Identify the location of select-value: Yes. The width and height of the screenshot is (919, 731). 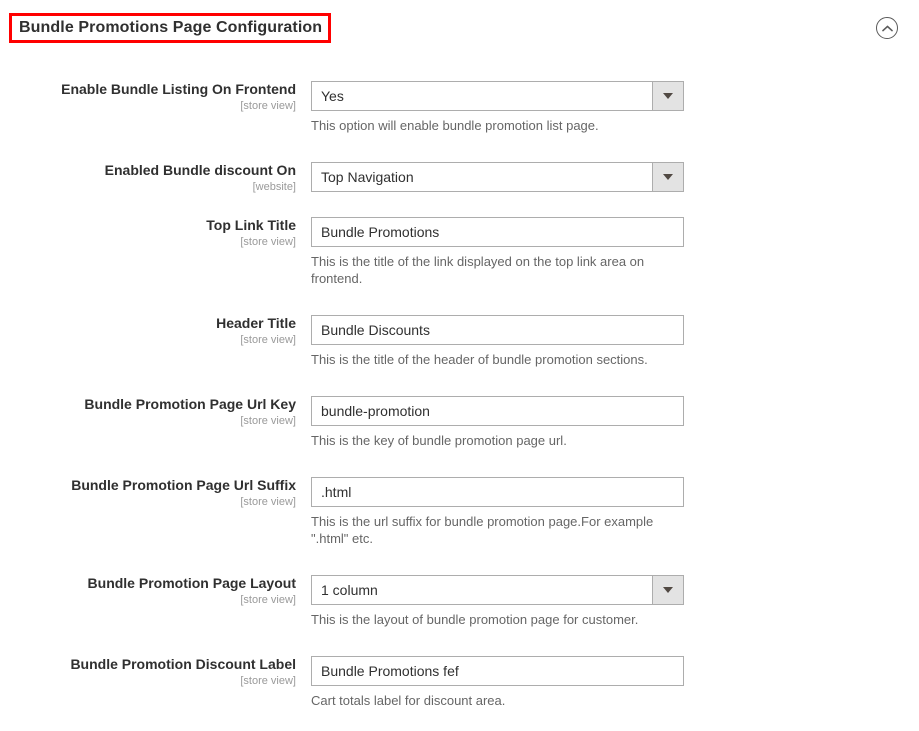
(497, 96).